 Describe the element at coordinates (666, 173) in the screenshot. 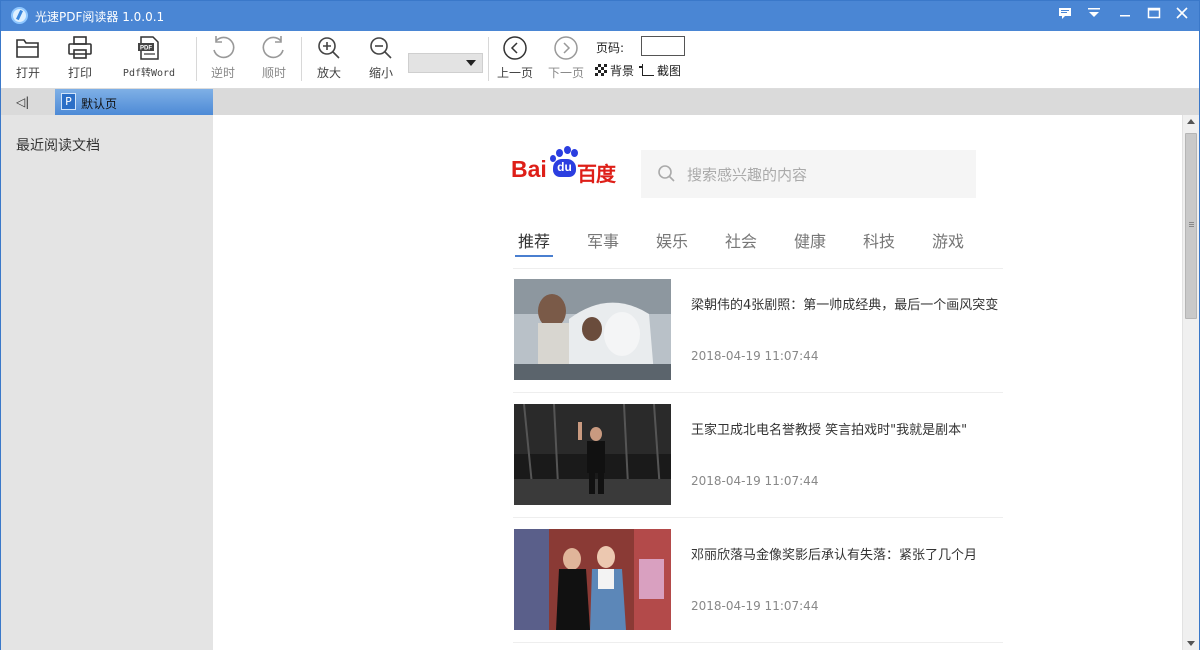

I see `search-icon` at that location.